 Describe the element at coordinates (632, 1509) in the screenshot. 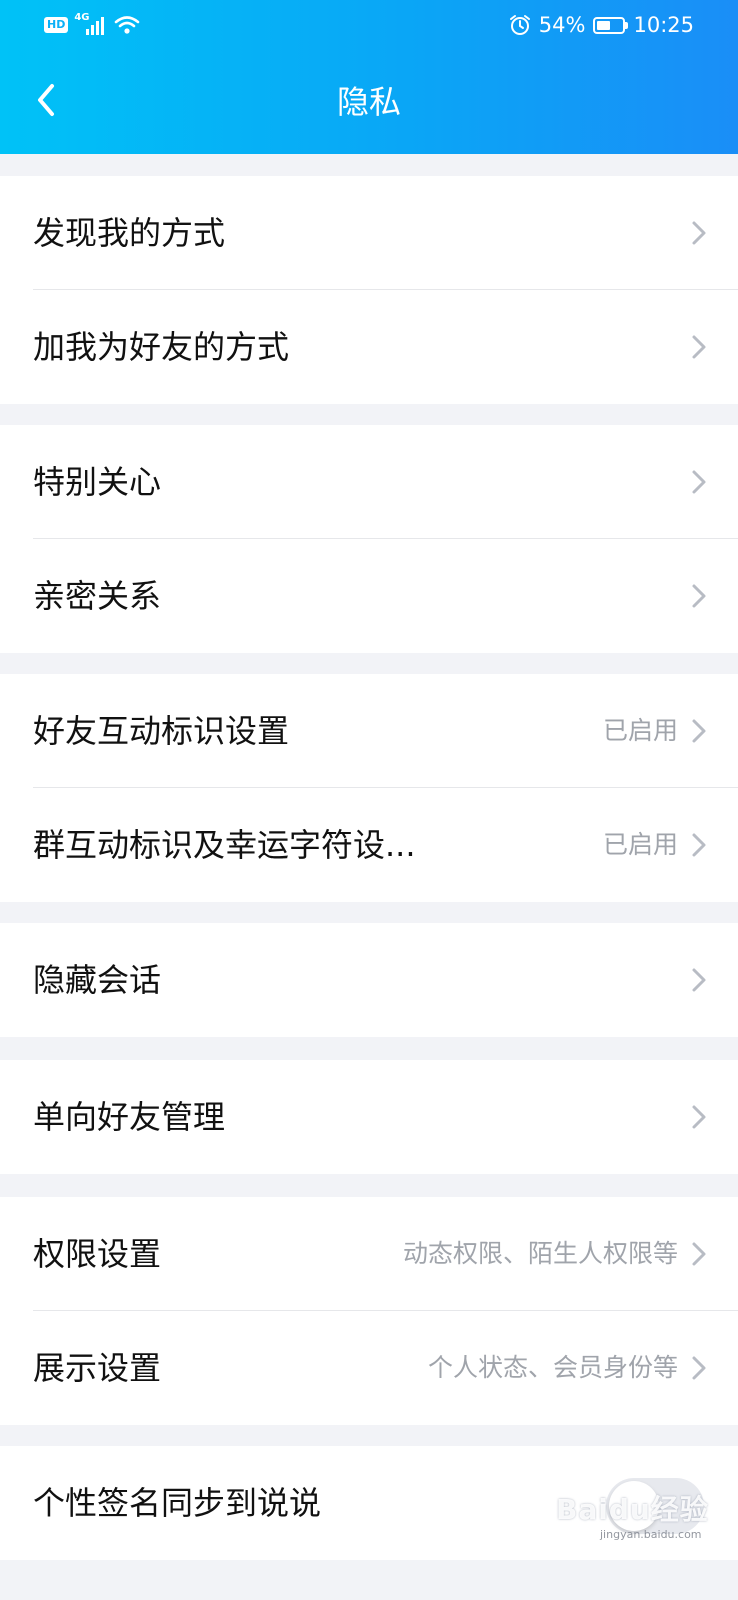

I see `watermark-text: Baidu经验` at that location.